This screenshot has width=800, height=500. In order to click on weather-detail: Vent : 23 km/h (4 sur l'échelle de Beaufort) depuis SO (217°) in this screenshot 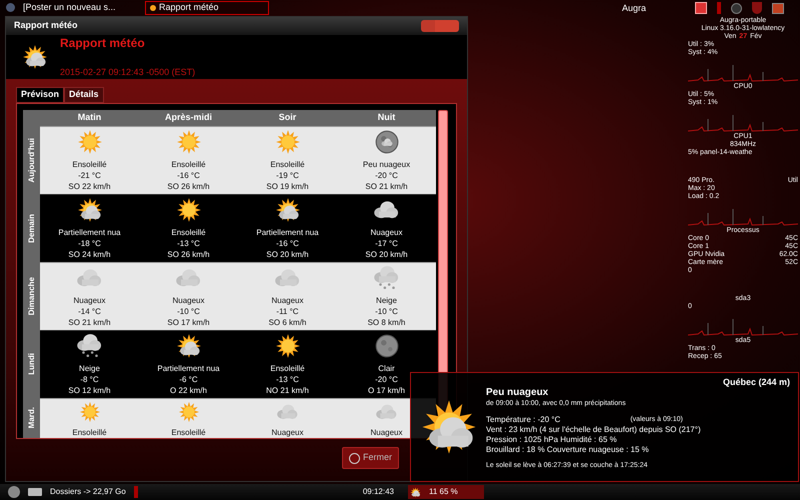, I will do `click(594, 430)`.